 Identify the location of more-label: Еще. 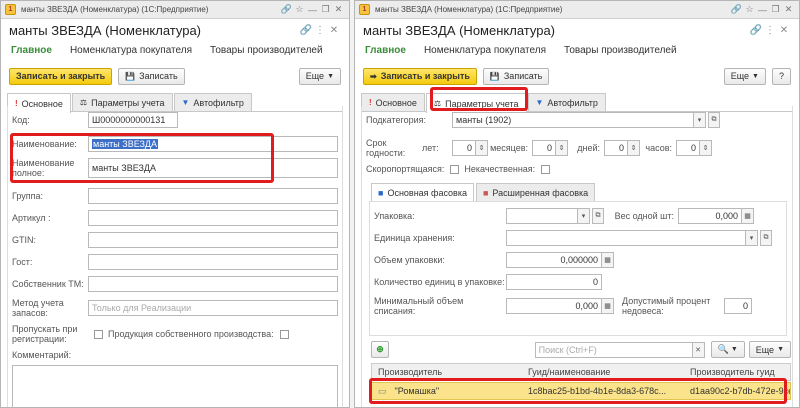
(740, 76).